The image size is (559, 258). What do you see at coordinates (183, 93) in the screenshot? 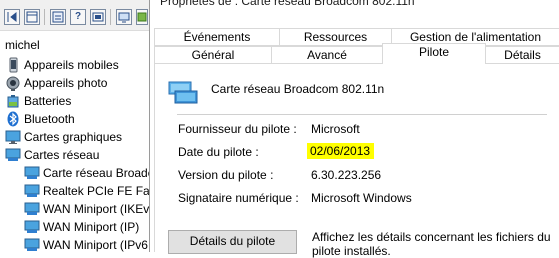
I see `network-adapter-large-icon` at bounding box center [183, 93].